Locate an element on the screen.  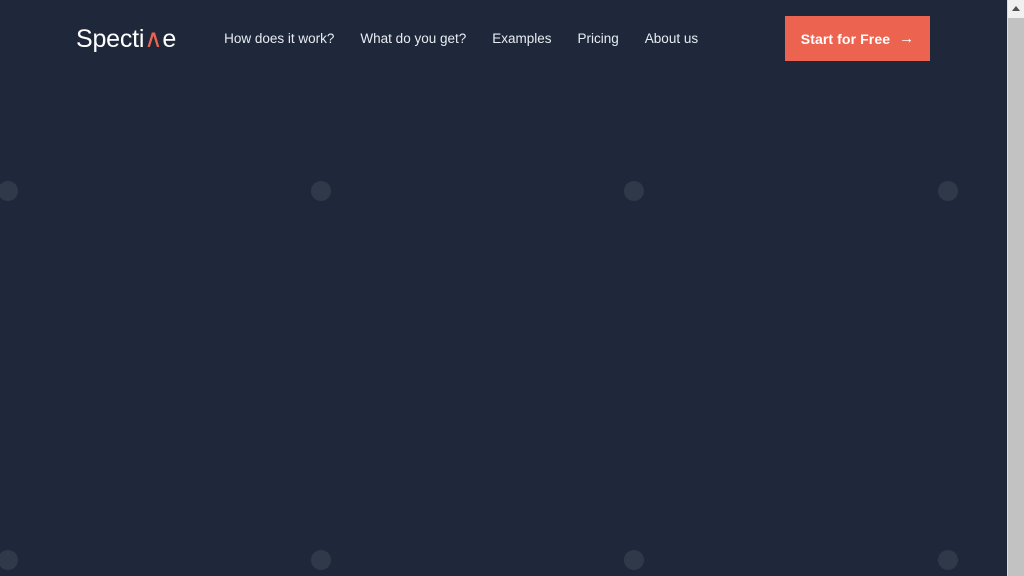
brand-logo: Specti ∧ e is located at coordinates (126, 38).